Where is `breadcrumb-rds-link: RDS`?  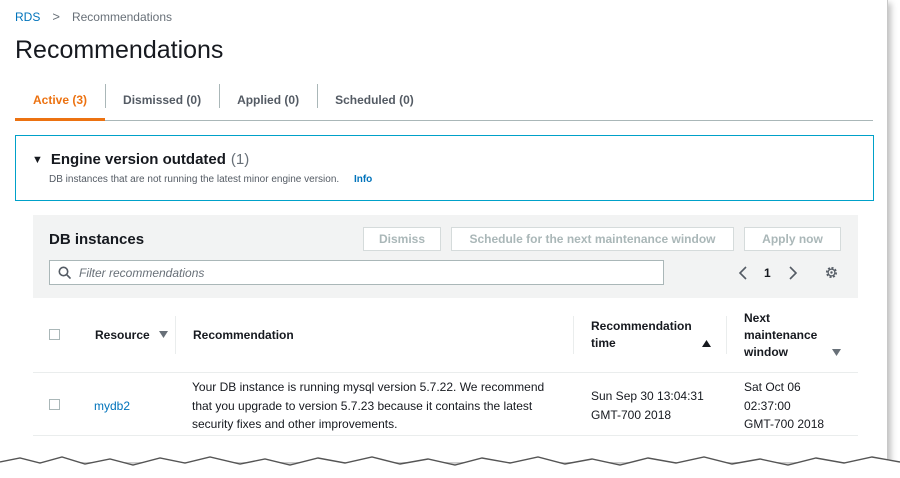
breadcrumb-rds-link: RDS is located at coordinates (27, 17).